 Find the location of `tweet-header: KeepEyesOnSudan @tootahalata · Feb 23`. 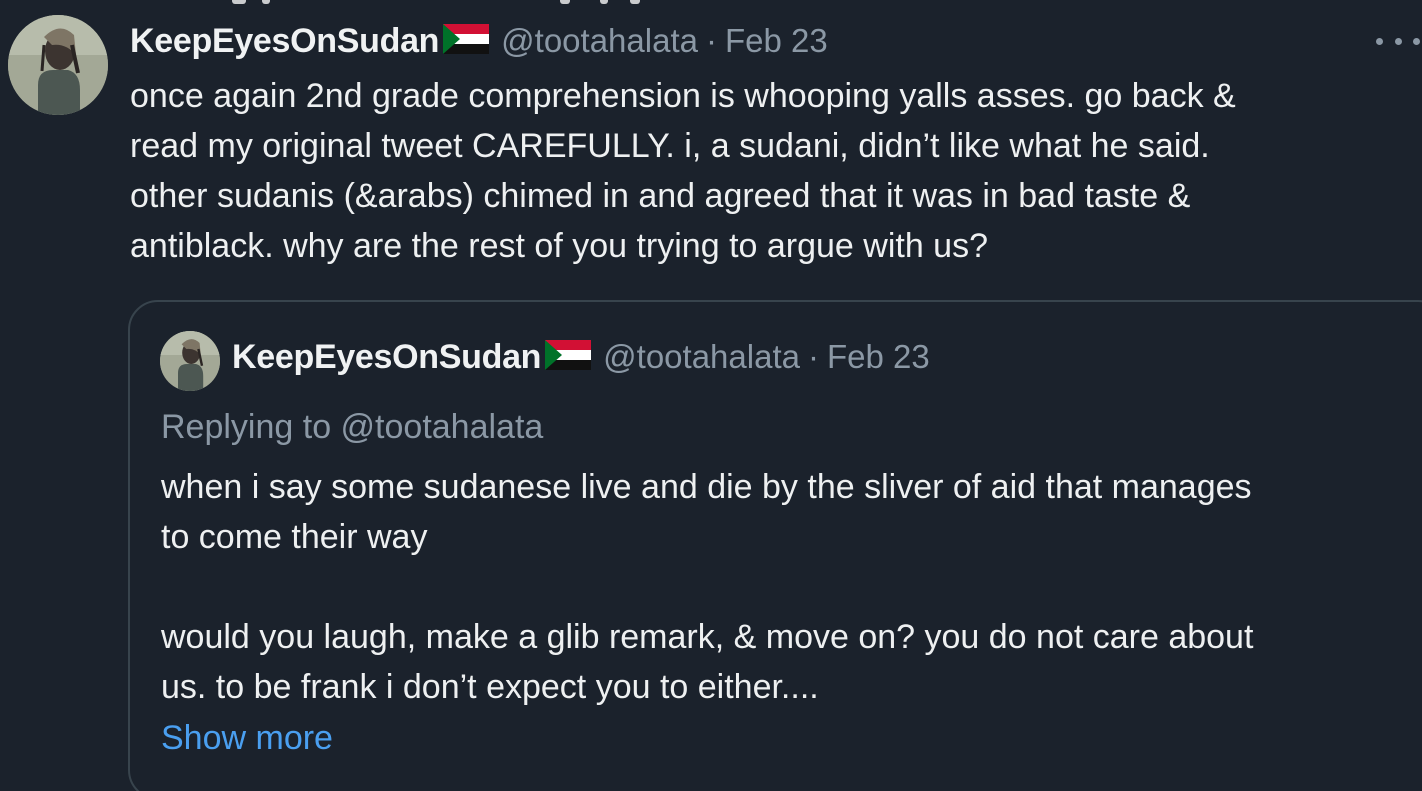

tweet-header: KeepEyesOnSudan @tootahalata · Feb 23 is located at coordinates (479, 41).